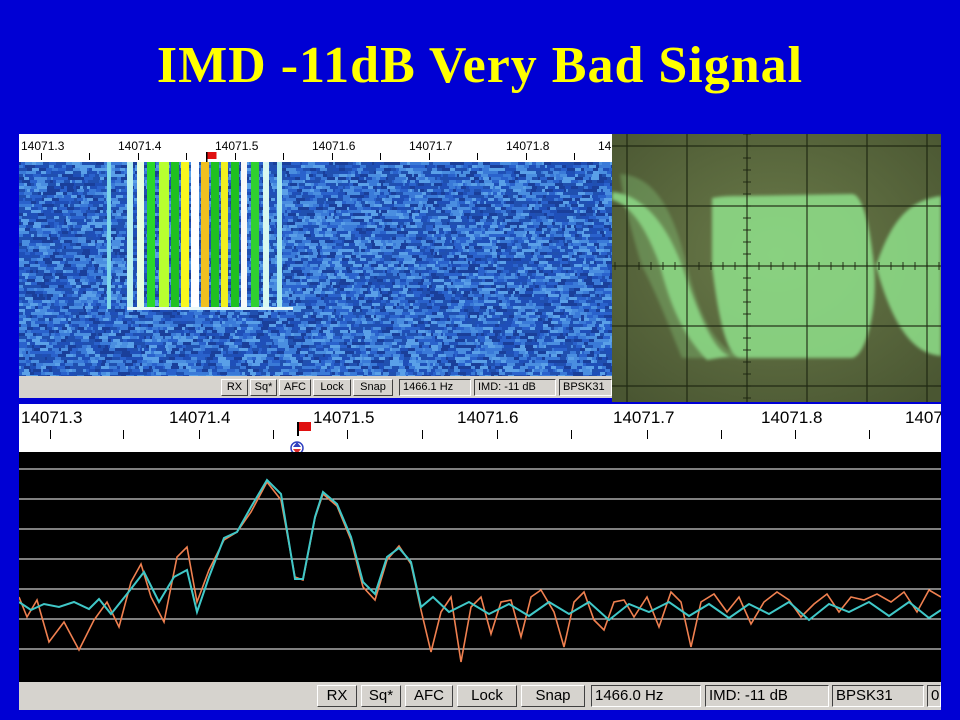 The image size is (960, 720). I want to click on frequency-readout: 1466.1 Hz, so click(435, 387).